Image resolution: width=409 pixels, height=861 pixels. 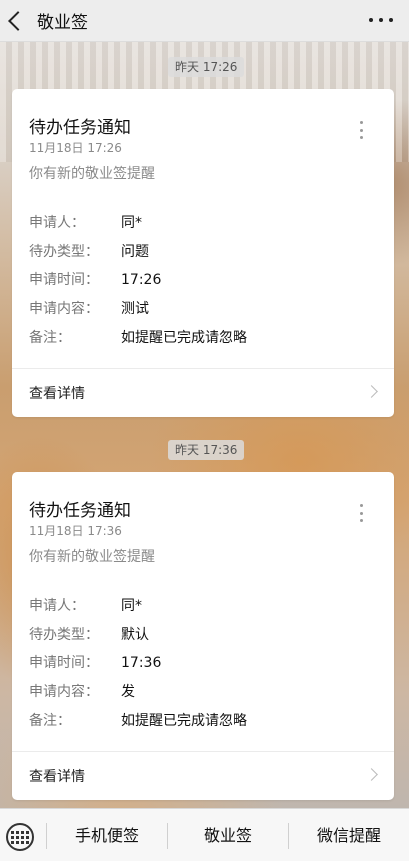 I want to click on top-navigation-bar: 敬业签, so click(x=204, y=21).